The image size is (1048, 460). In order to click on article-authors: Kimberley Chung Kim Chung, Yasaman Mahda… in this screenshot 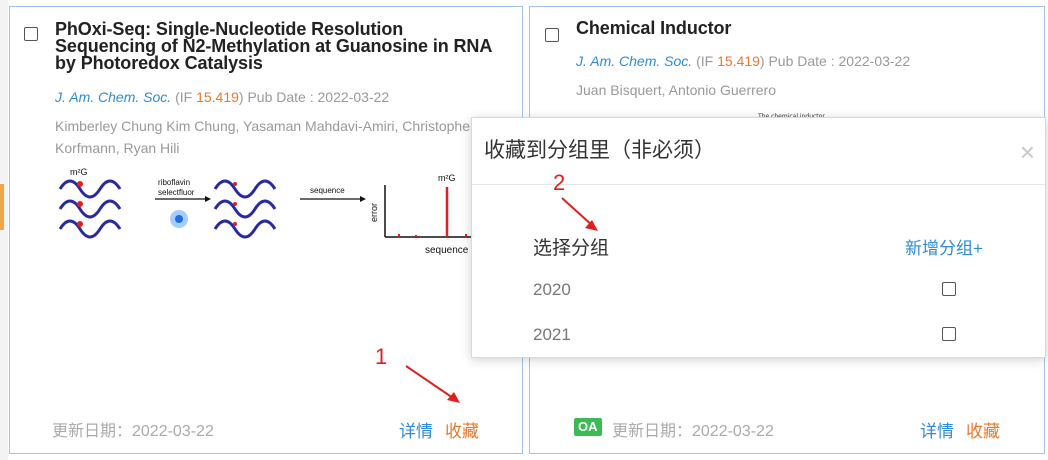, I will do `click(265, 137)`.